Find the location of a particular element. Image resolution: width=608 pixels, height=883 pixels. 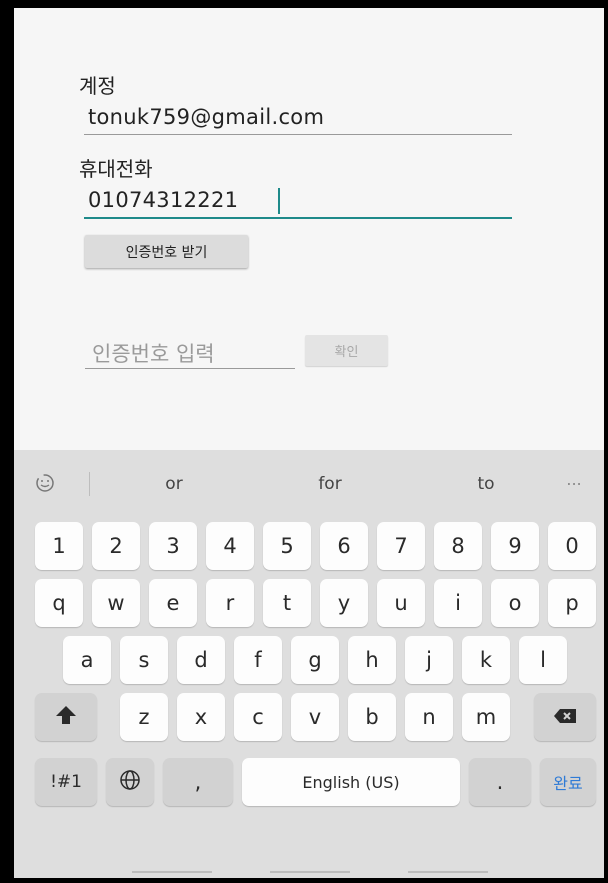

get-code-button: 인증번호 받기 is located at coordinates (166, 251).